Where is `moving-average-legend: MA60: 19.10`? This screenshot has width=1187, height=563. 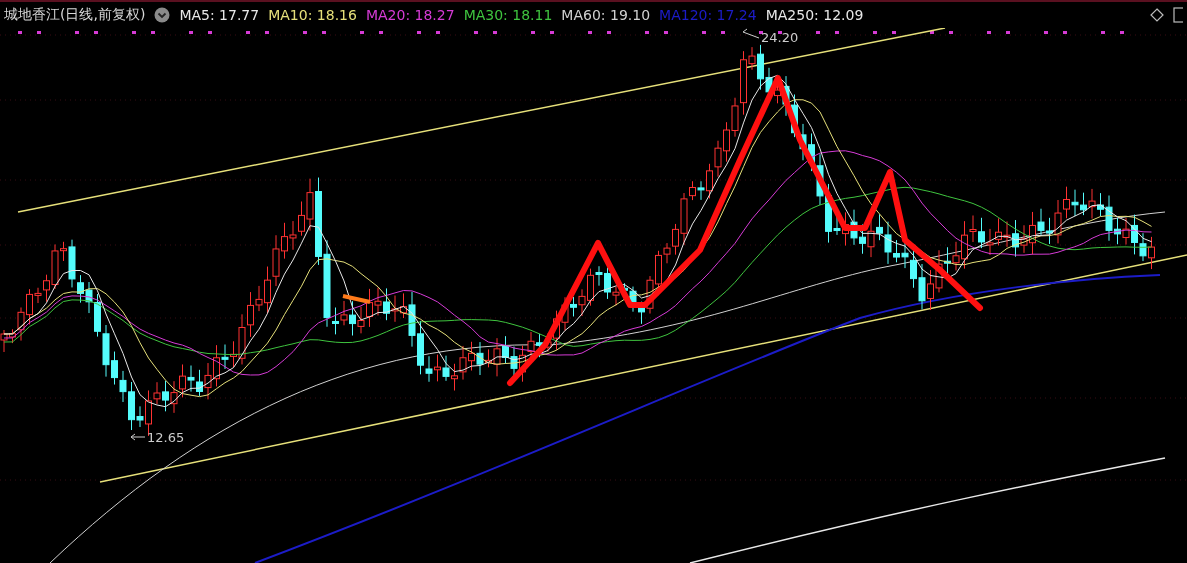
moving-average-legend: MA60: 19.10 is located at coordinates (606, 15).